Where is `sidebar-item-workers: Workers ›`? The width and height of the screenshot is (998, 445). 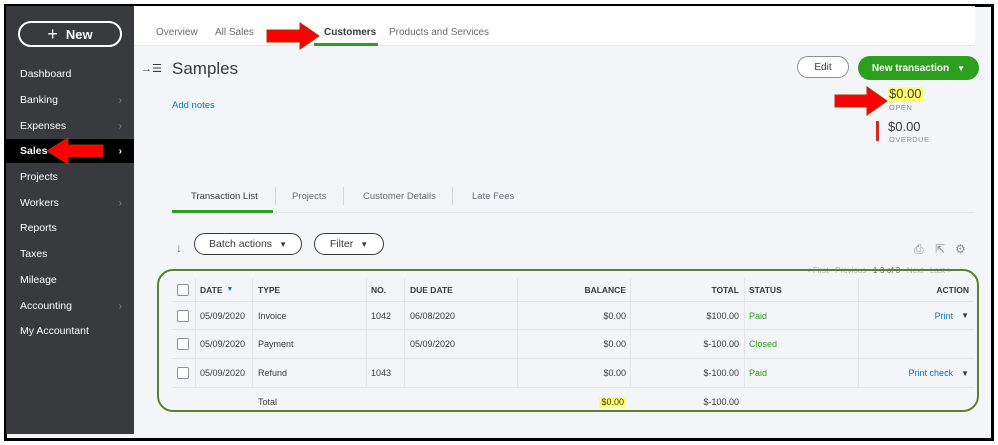
sidebar-item-workers: Workers › is located at coordinates (70, 203).